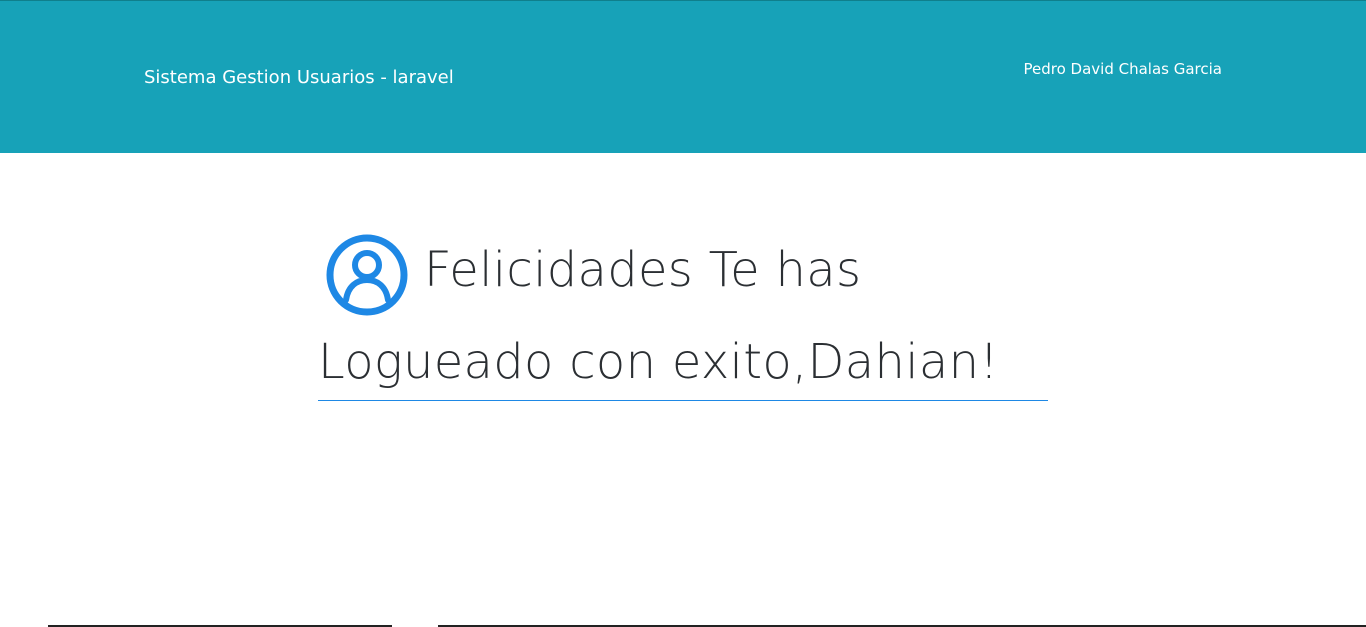  Describe the element at coordinates (1123, 69) in the screenshot. I see `navbar-user-name: Pedro David Chalas Garcia` at that location.